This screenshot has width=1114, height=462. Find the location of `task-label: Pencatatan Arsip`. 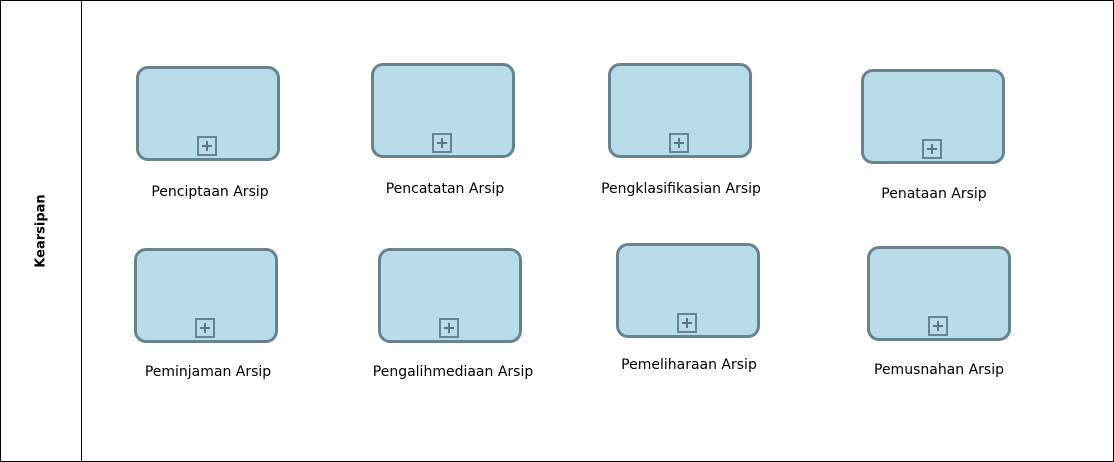

task-label: Pencatatan Arsip is located at coordinates (445, 189).